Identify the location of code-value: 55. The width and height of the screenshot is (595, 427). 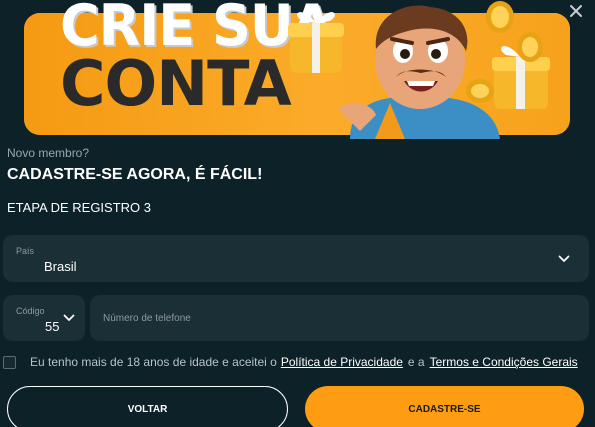
(52, 326).